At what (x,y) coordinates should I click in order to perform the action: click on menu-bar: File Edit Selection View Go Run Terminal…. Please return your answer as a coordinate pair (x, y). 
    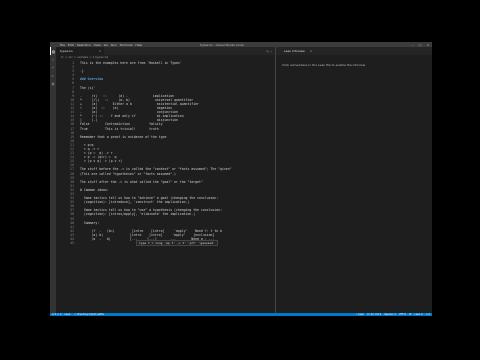
    Looking at the image, I should click on (101, 45).